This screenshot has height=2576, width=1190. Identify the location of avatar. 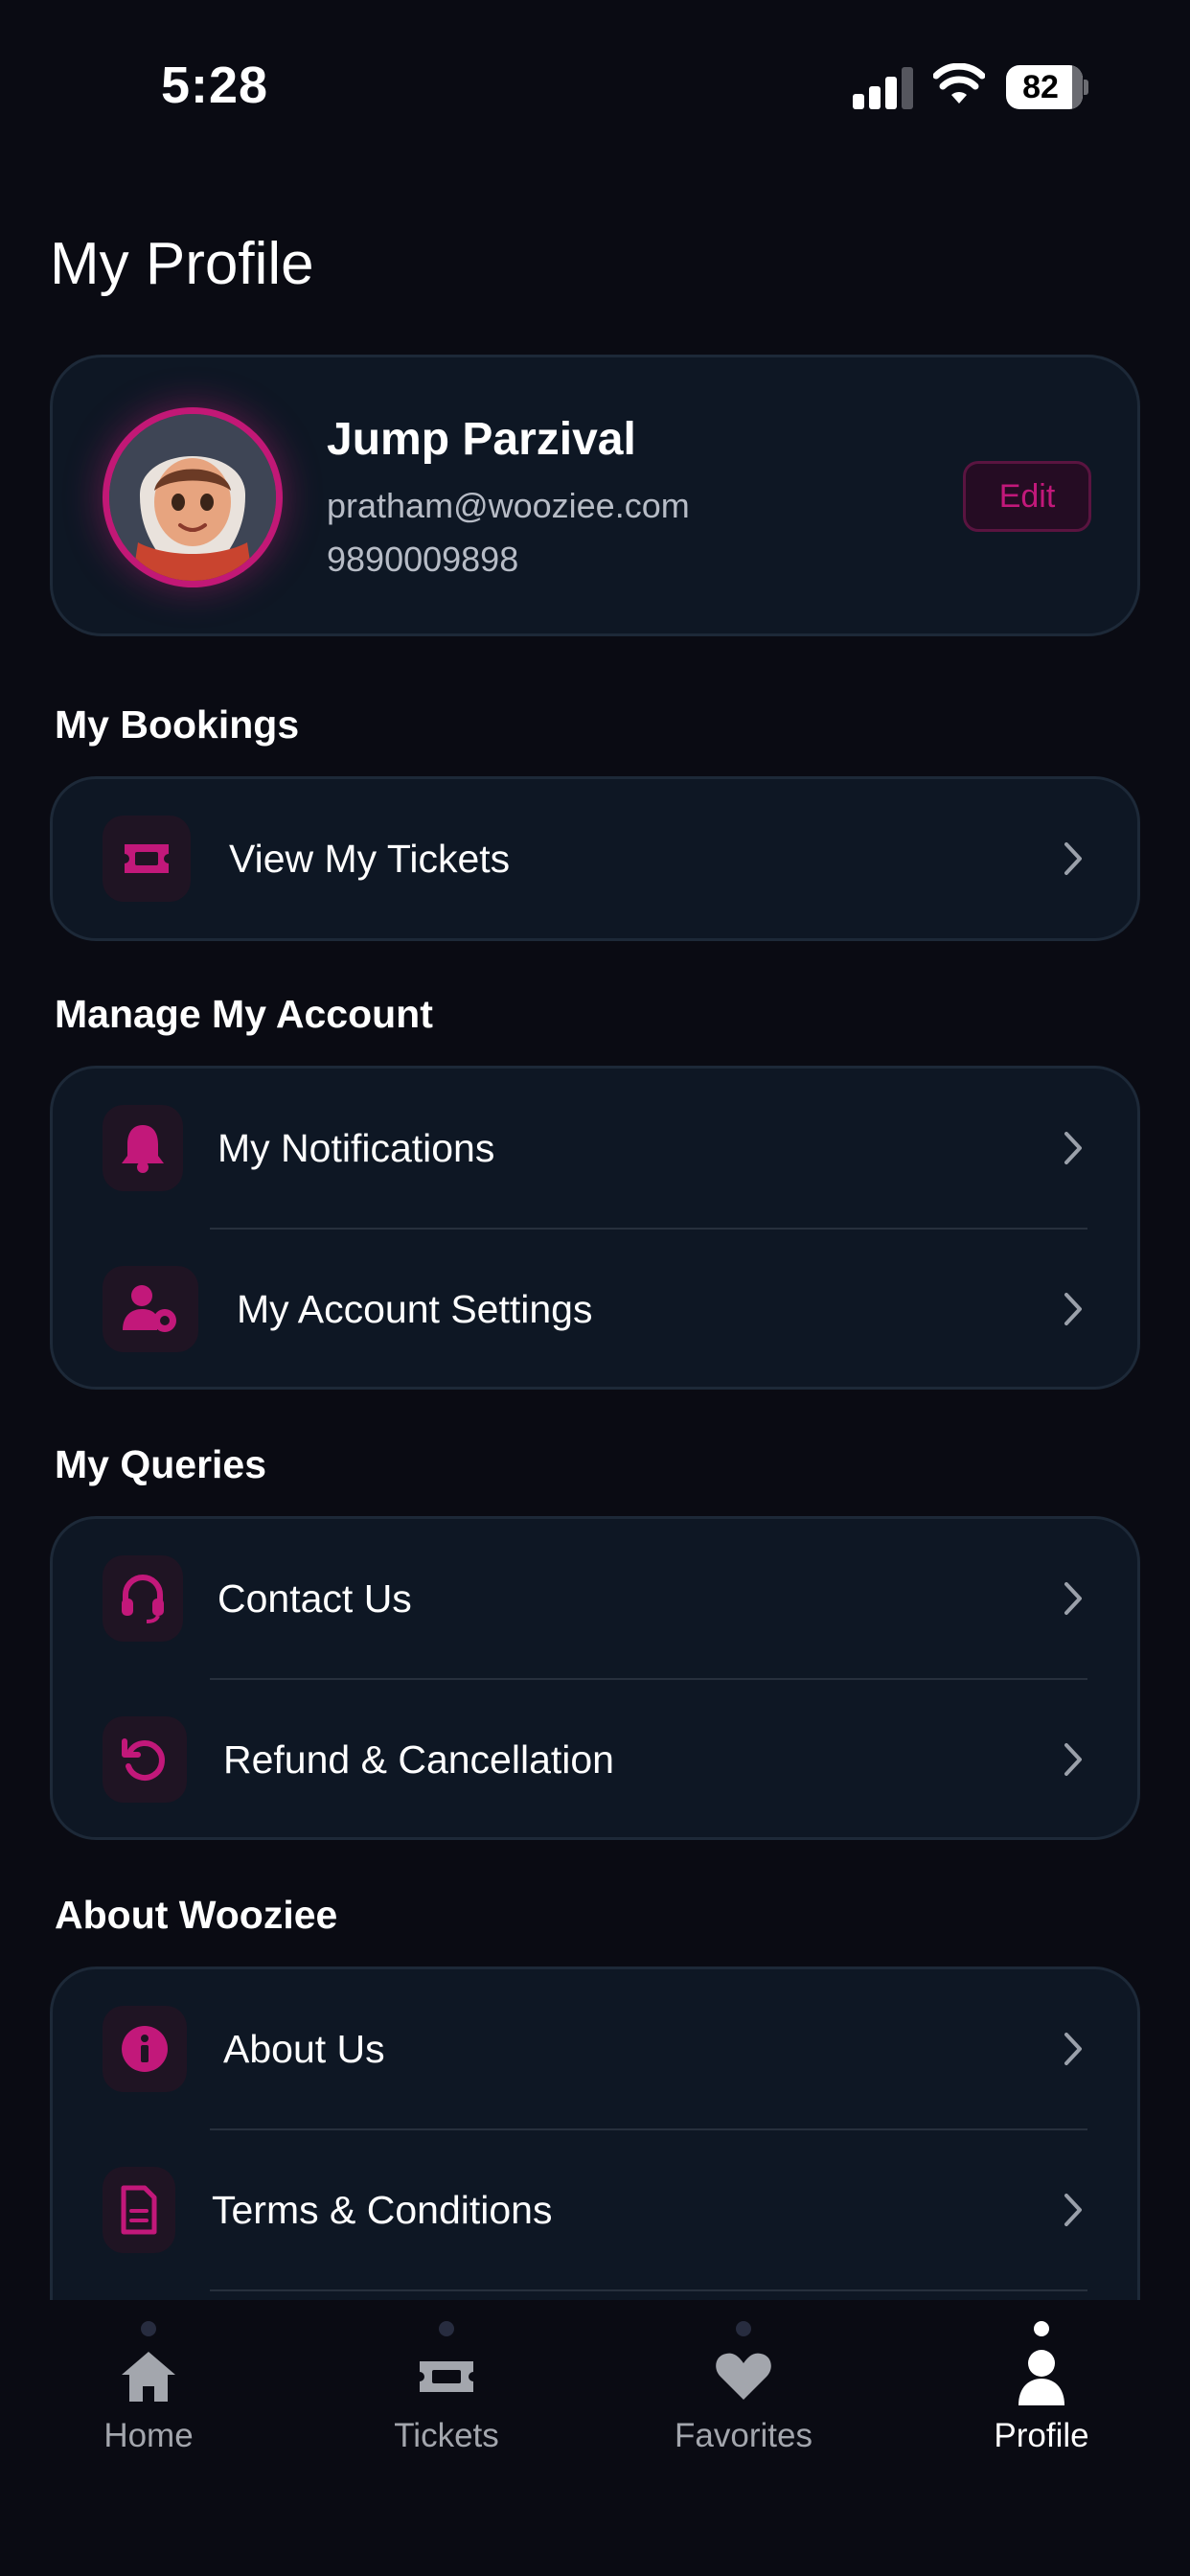
(193, 497).